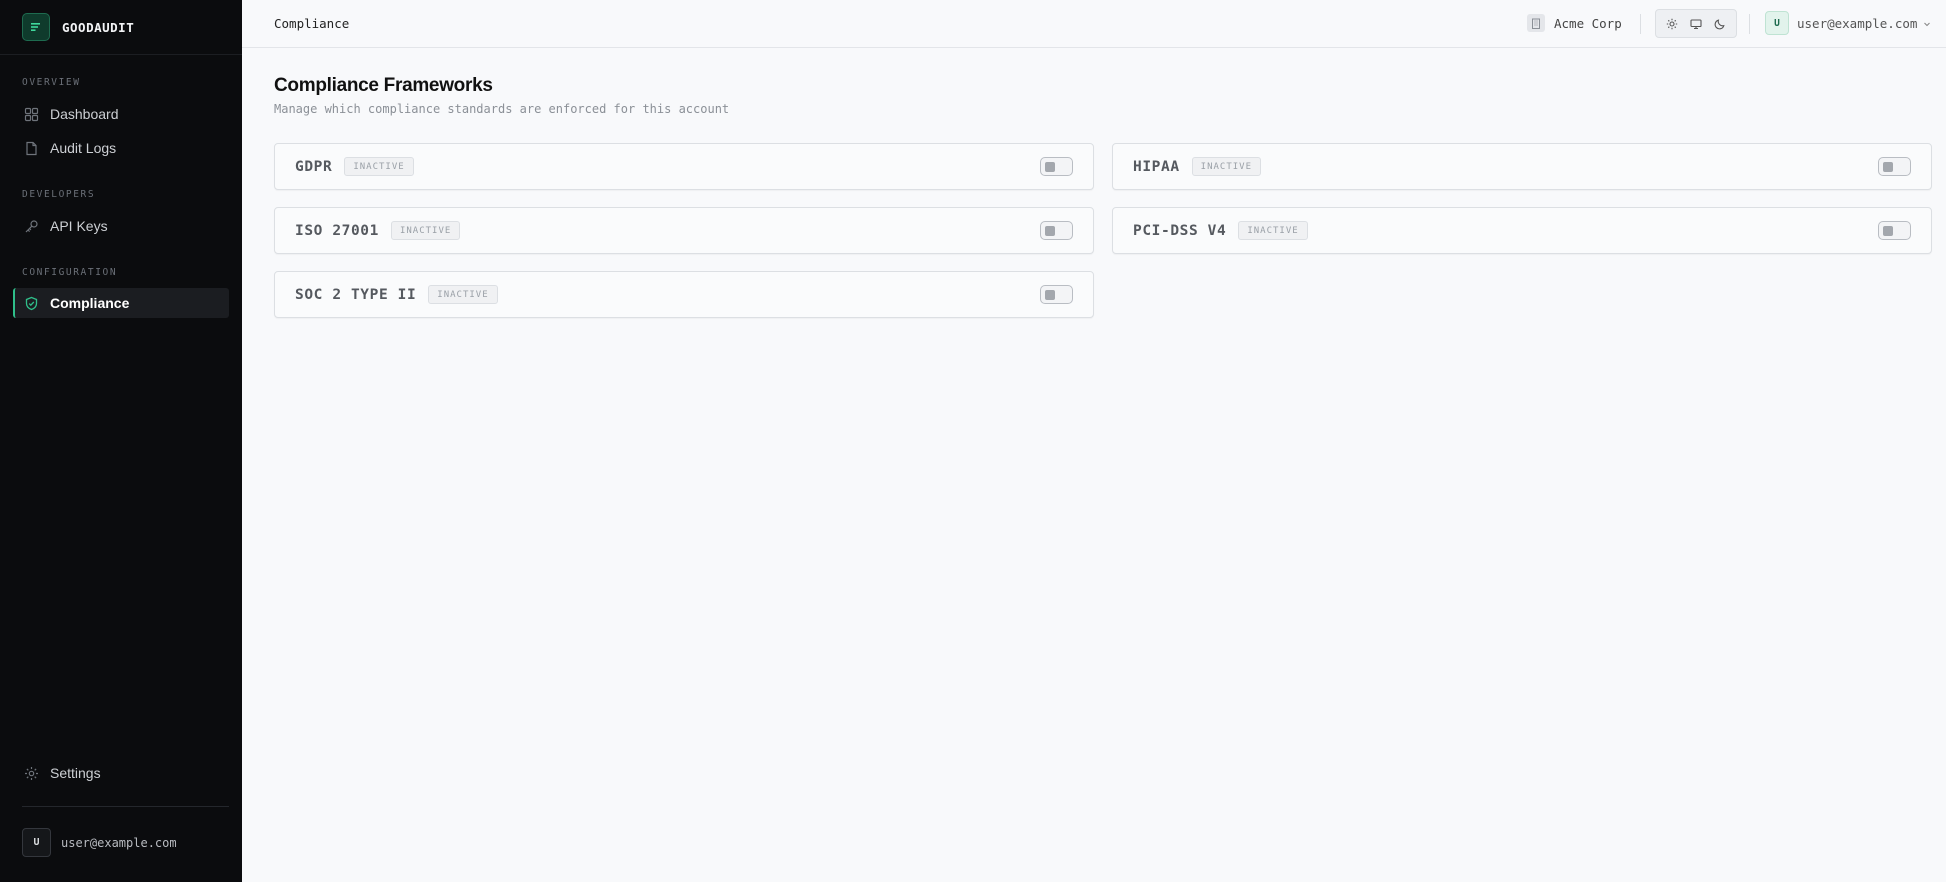 This screenshot has width=1946, height=882. I want to click on user-email: user@example.com, so click(1857, 23).